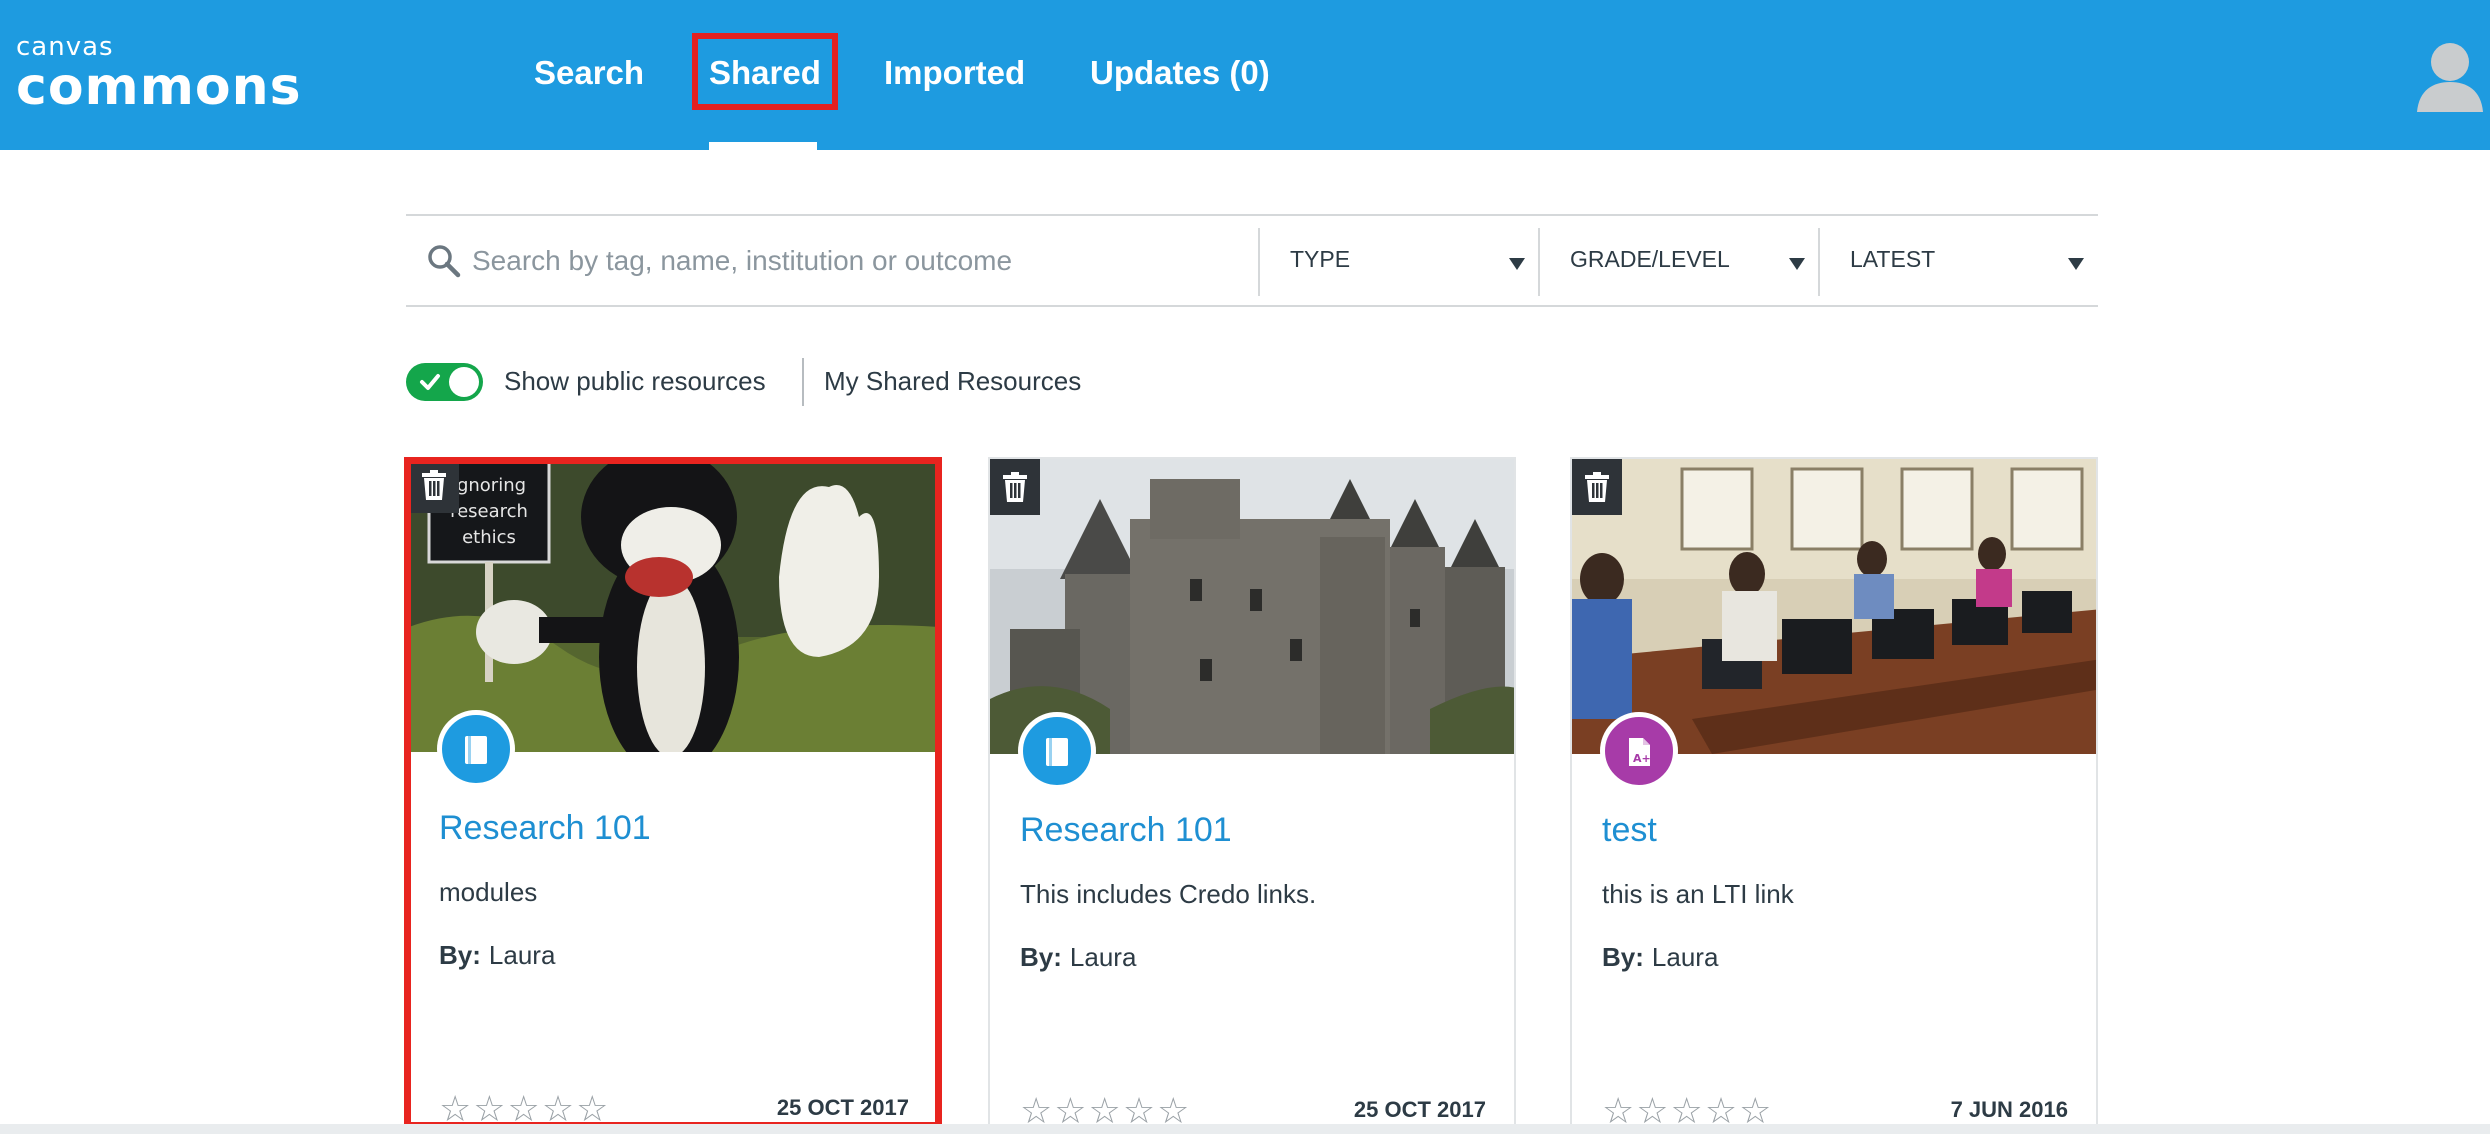 Image resolution: width=2490 pixels, height=1134 pixels. Describe the element at coordinates (489, 511) in the screenshot. I see `sign-text-line-2: research` at that location.